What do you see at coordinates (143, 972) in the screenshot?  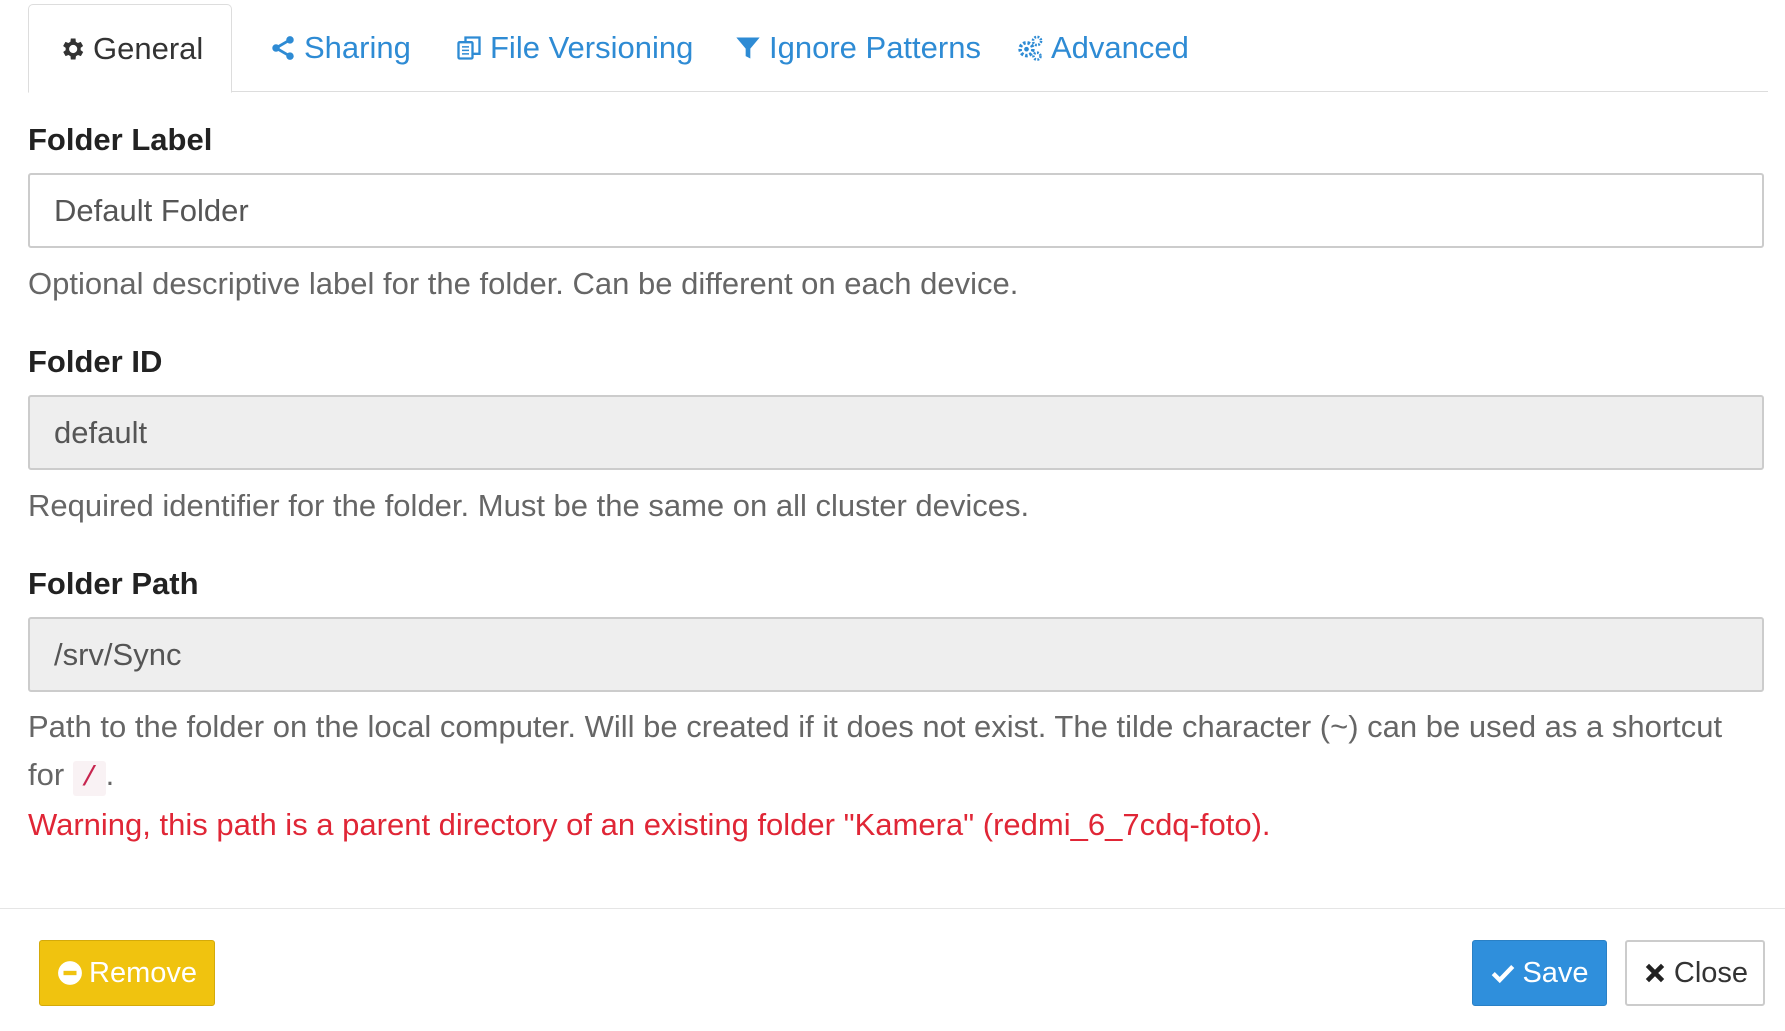 I see `remove-button-label: Remove` at bounding box center [143, 972].